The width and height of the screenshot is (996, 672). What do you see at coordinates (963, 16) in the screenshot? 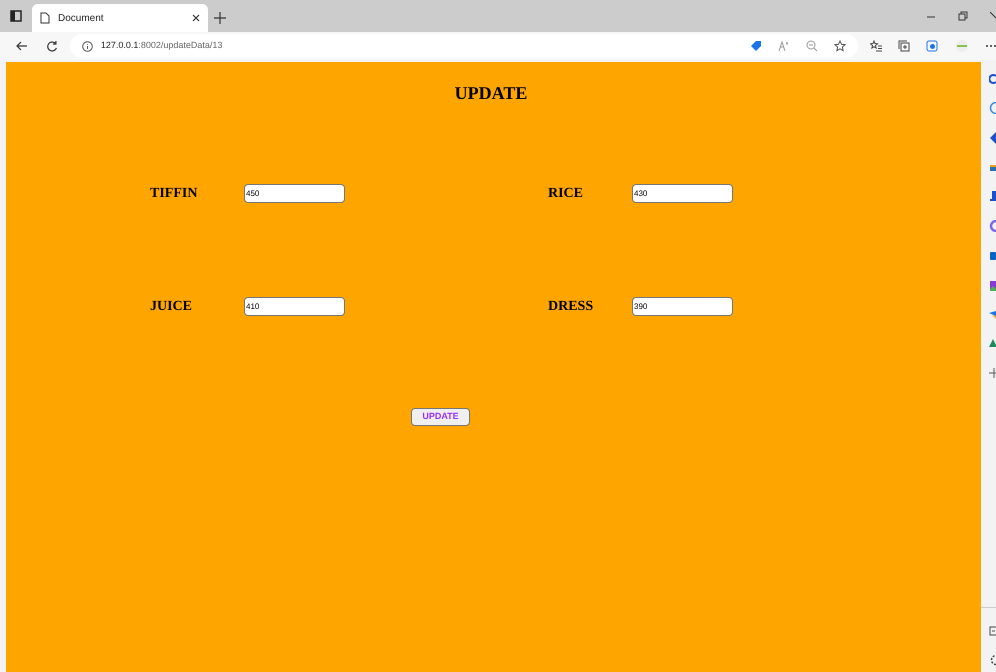
I see `restore-icon` at bounding box center [963, 16].